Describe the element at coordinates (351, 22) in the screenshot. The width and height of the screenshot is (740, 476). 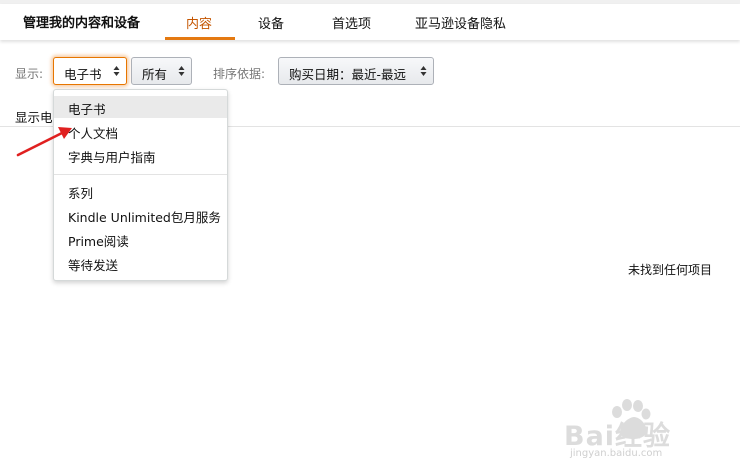
I see `tab-preferences: 首选项` at that location.